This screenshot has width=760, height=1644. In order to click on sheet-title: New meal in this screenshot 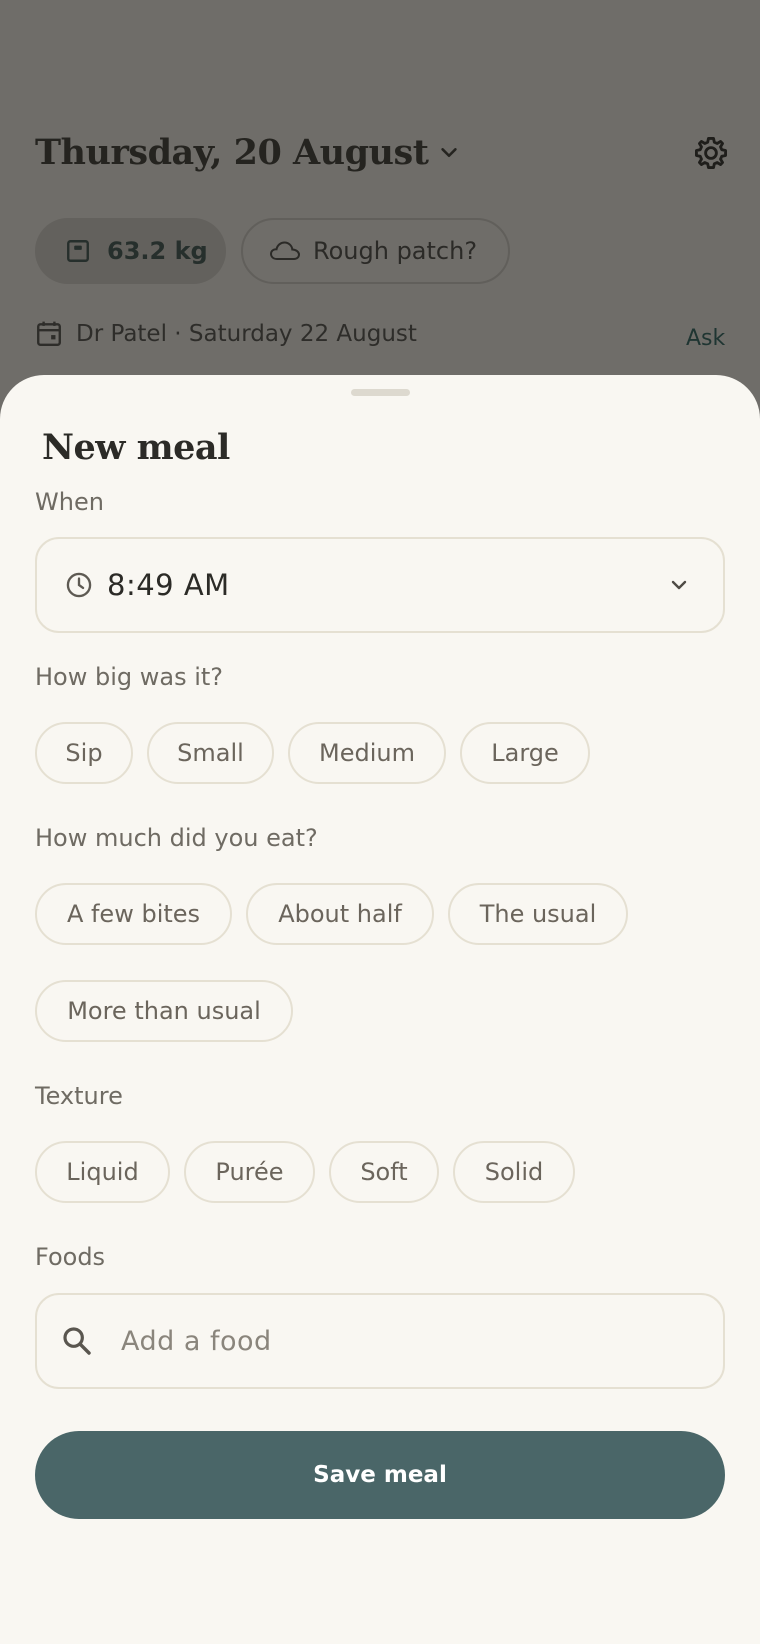, I will do `click(136, 447)`.